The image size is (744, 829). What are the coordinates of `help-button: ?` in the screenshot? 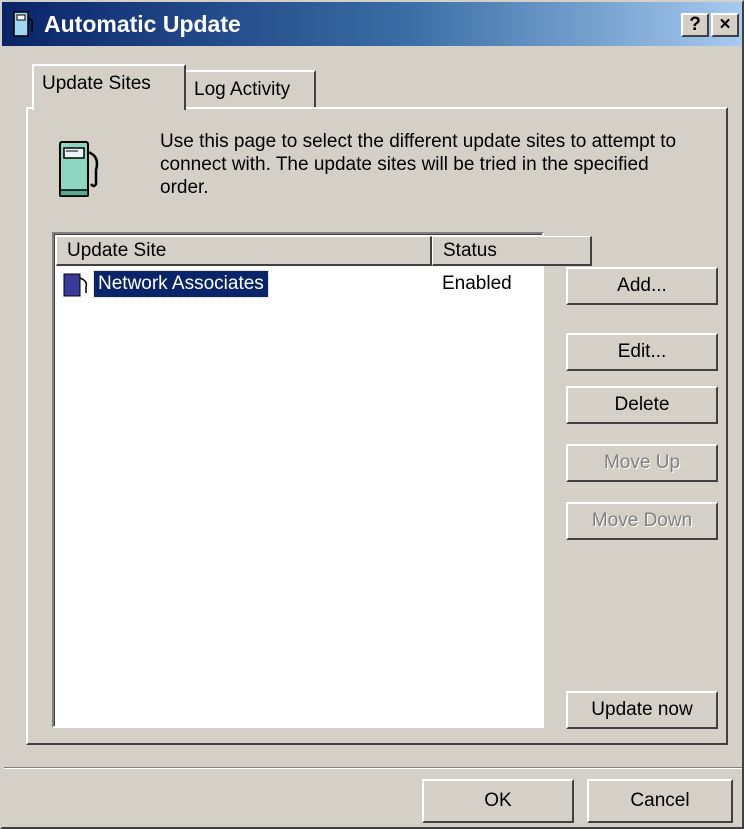 It's located at (695, 25).